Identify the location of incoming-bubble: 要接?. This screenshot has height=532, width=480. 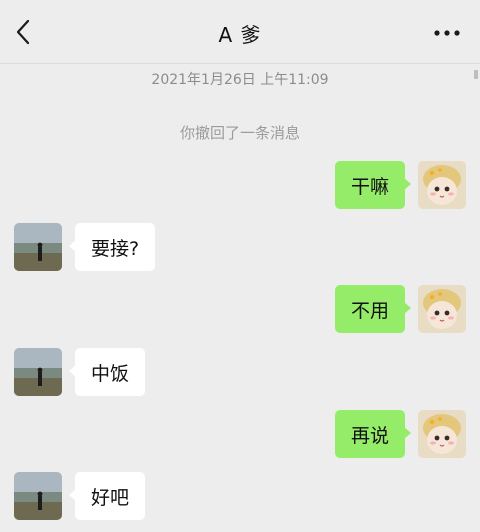
(112, 247).